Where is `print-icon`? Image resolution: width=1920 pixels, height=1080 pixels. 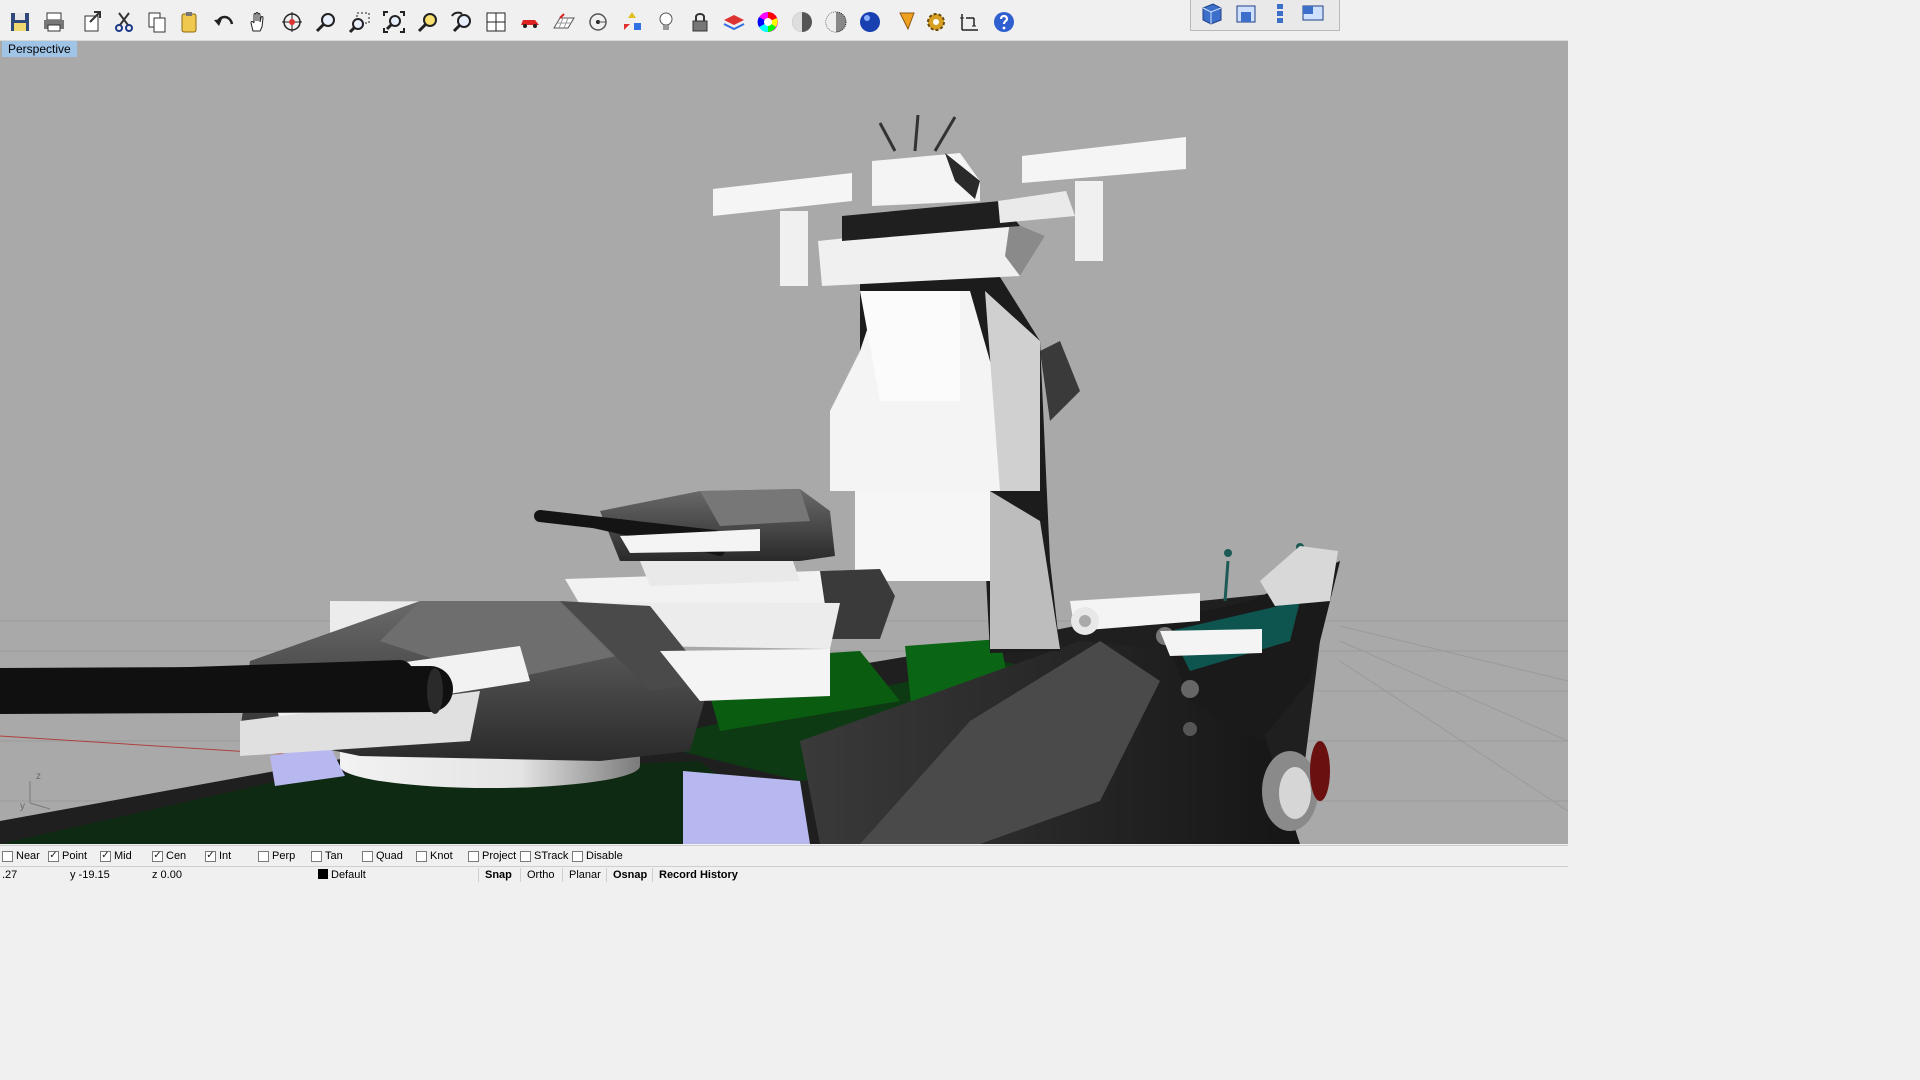 print-icon is located at coordinates (54, 22).